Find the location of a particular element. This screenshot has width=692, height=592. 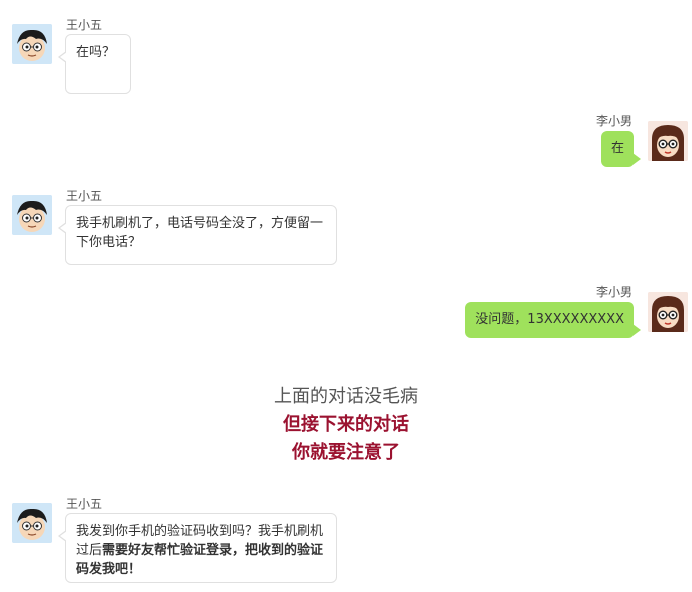

warning-caption: 上面的对话没毛病 但接下来的对话 你就要注意了 is located at coordinates (346, 425).